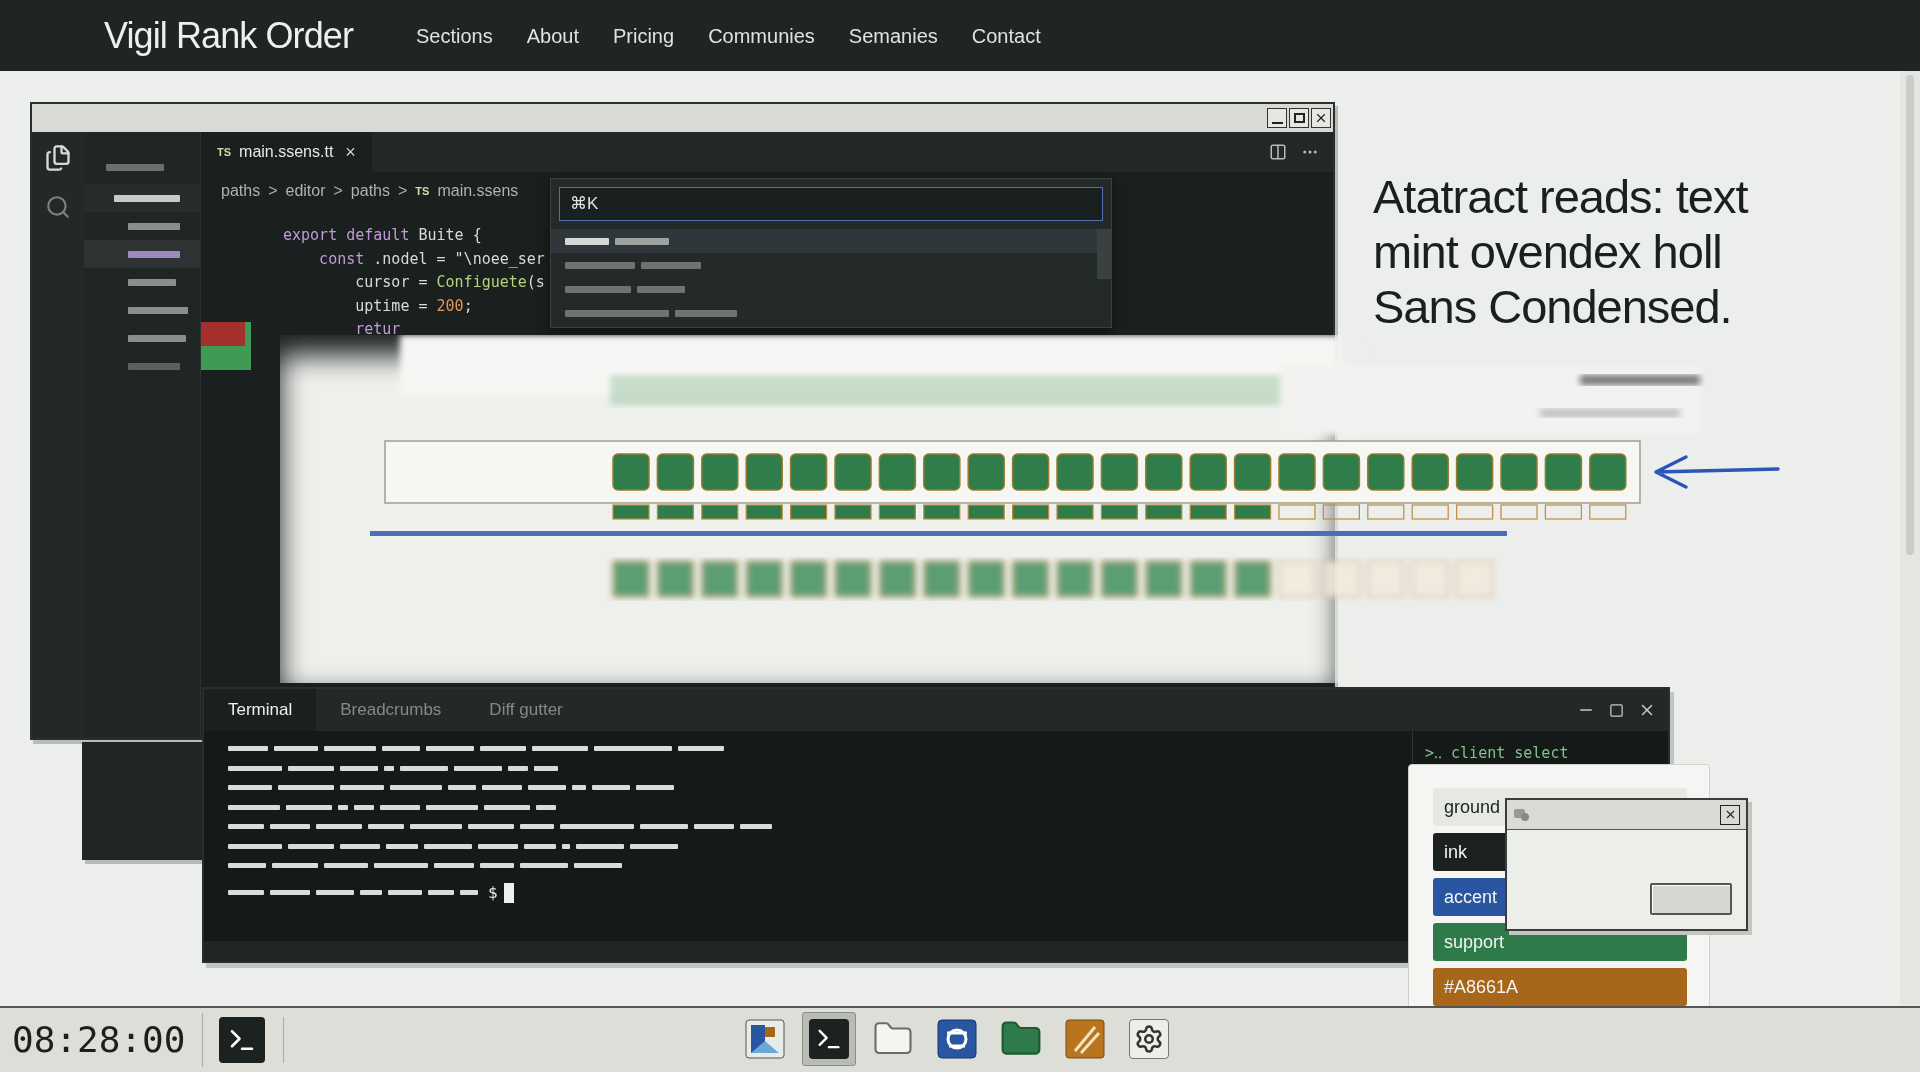 The image size is (1920, 1072). I want to click on color-swatch: #A8661A, so click(1560, 987).